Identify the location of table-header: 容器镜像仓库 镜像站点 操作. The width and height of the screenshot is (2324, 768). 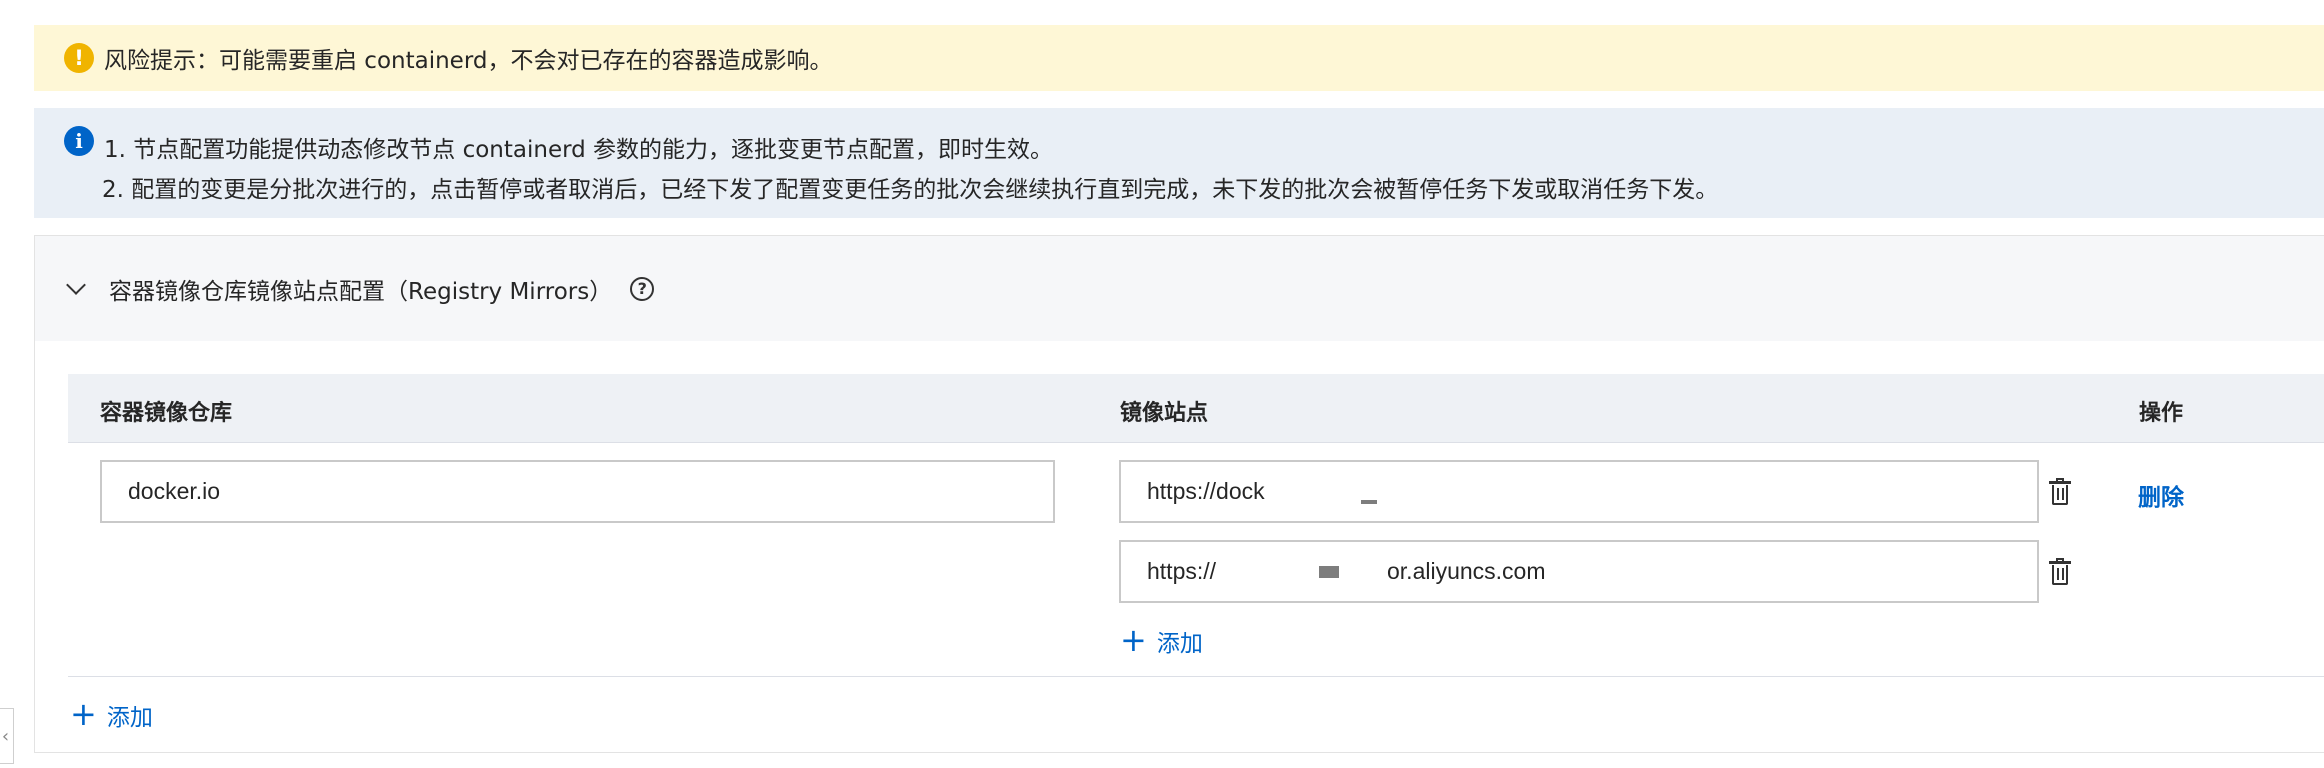
(1196, 408).